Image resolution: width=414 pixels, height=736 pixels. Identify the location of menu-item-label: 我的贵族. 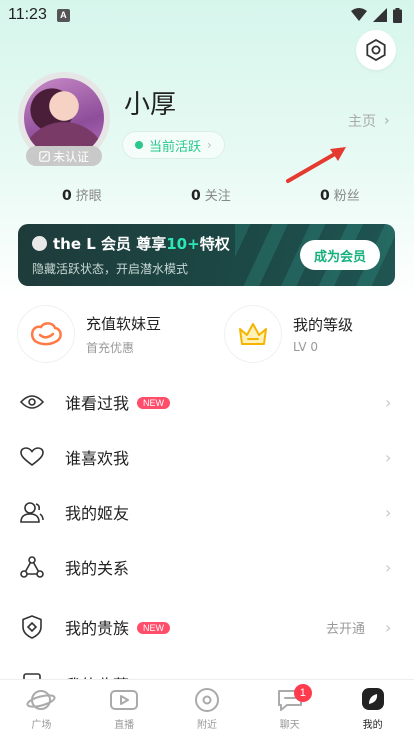
(97, 628).